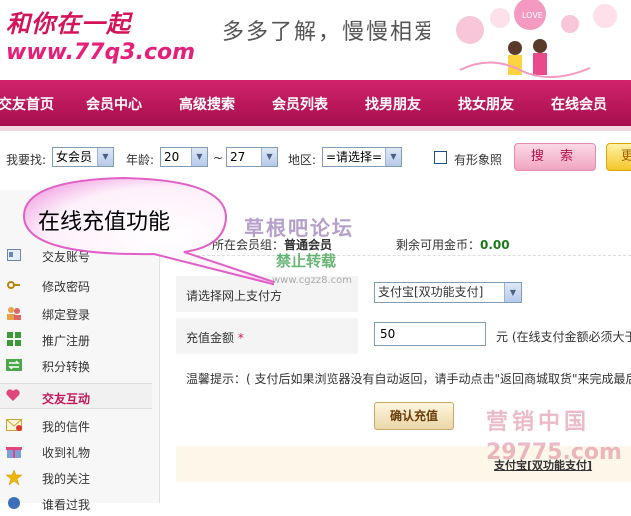 Image resolution: width=631 pixels, height=516 pixels. I want to click on logo-url: www.77q3.com, so click(101, 52).